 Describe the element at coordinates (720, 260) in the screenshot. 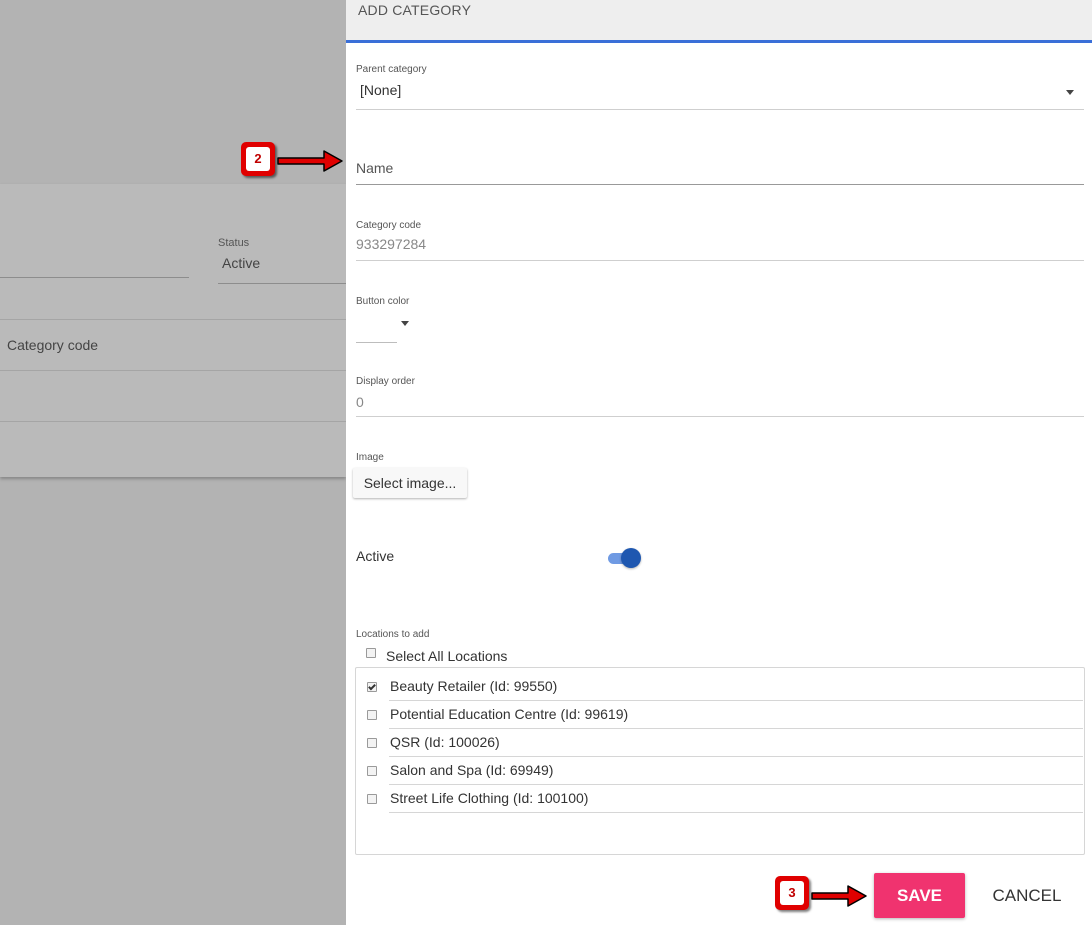

I see `category-code-underline` at that location.